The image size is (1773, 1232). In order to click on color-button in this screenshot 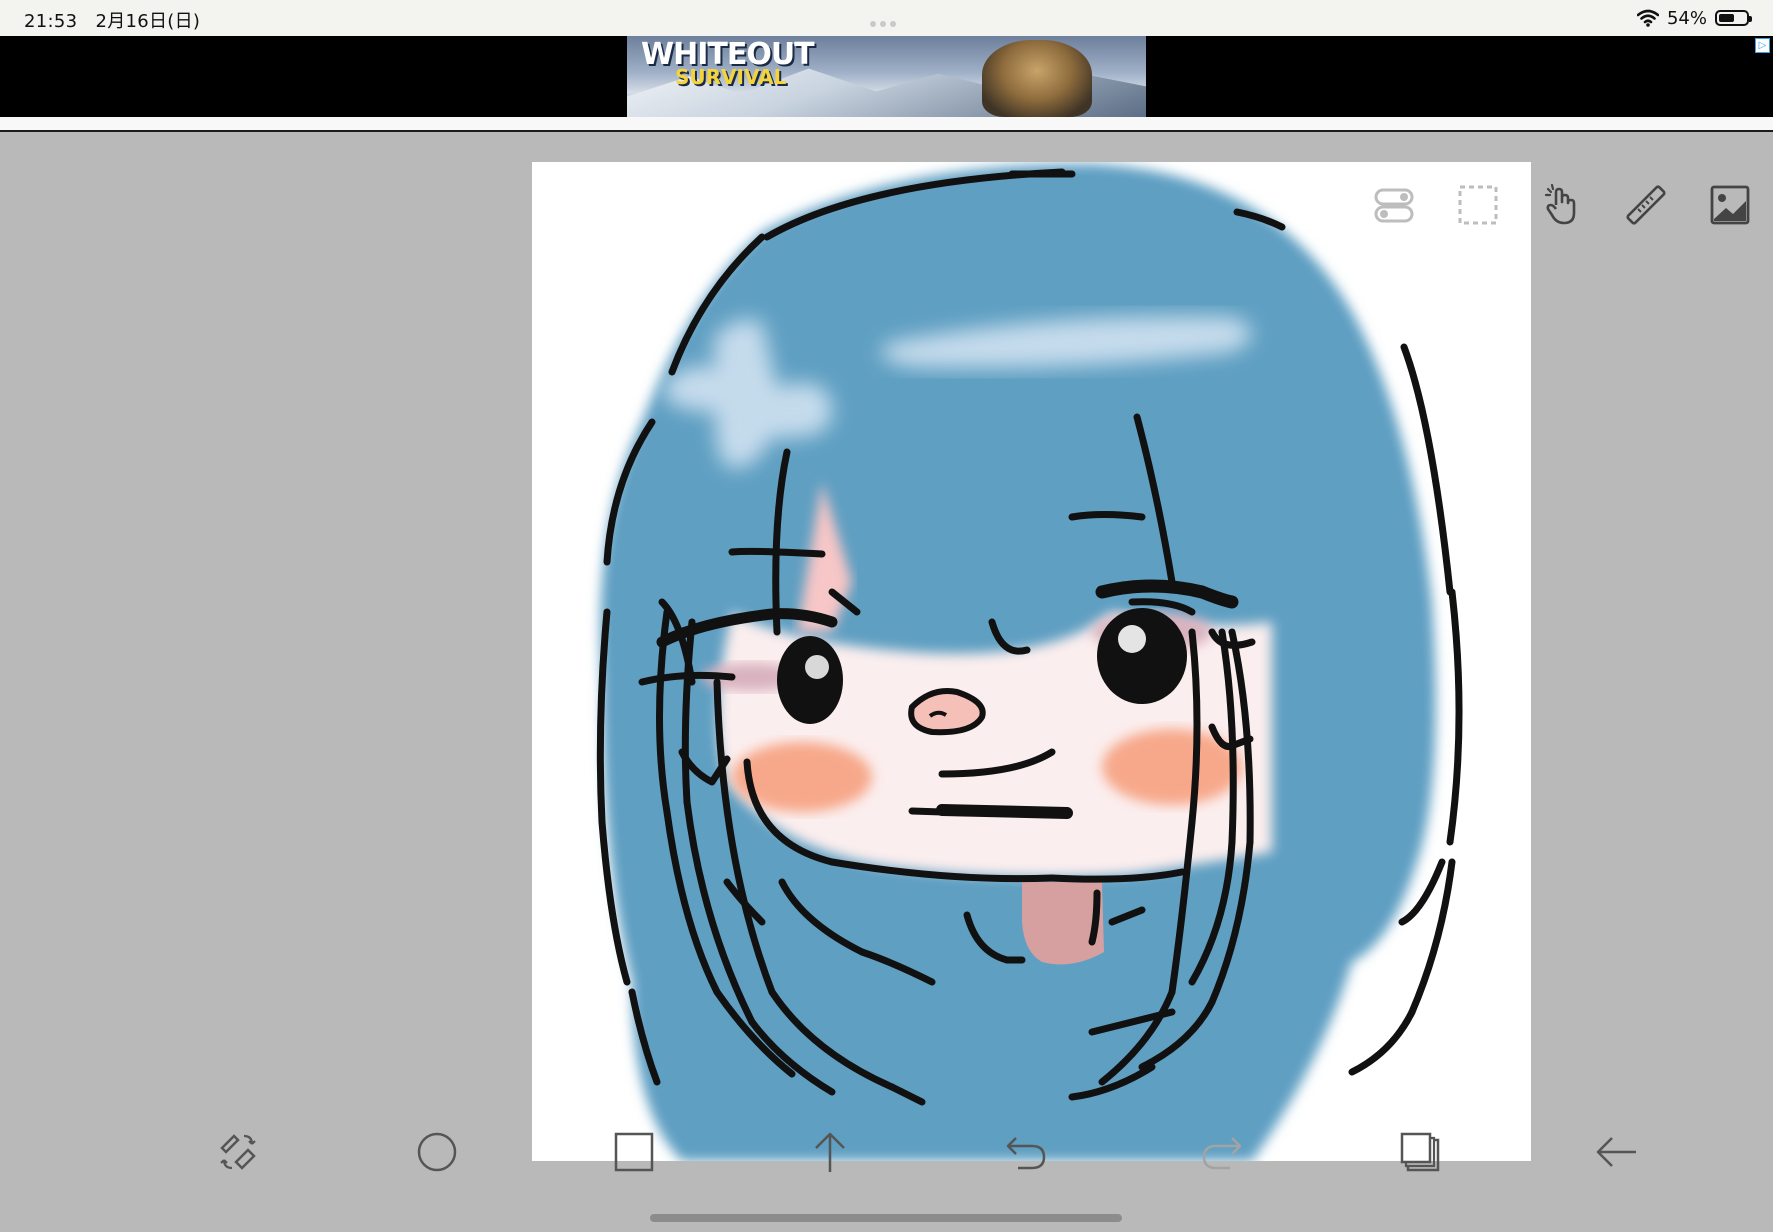, I will do `click(634, 1152)`.